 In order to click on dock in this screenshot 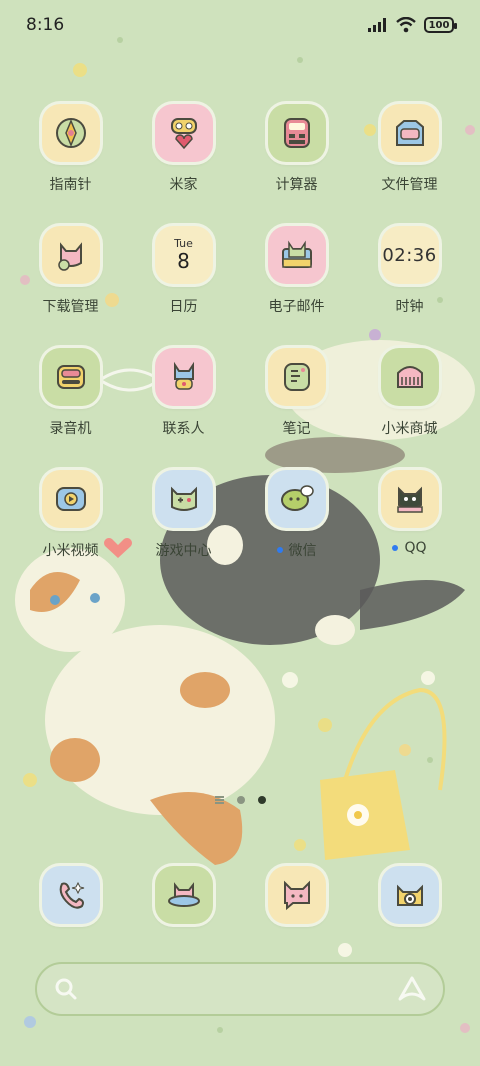, I will do `click(240, 895)`.